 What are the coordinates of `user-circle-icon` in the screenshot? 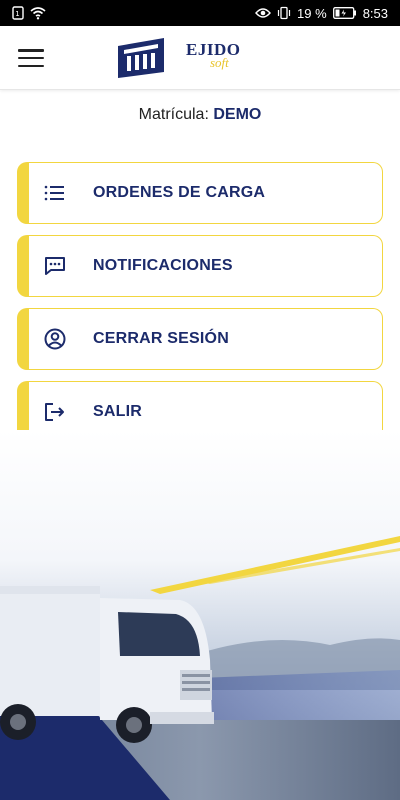 It's located at (55, 339).